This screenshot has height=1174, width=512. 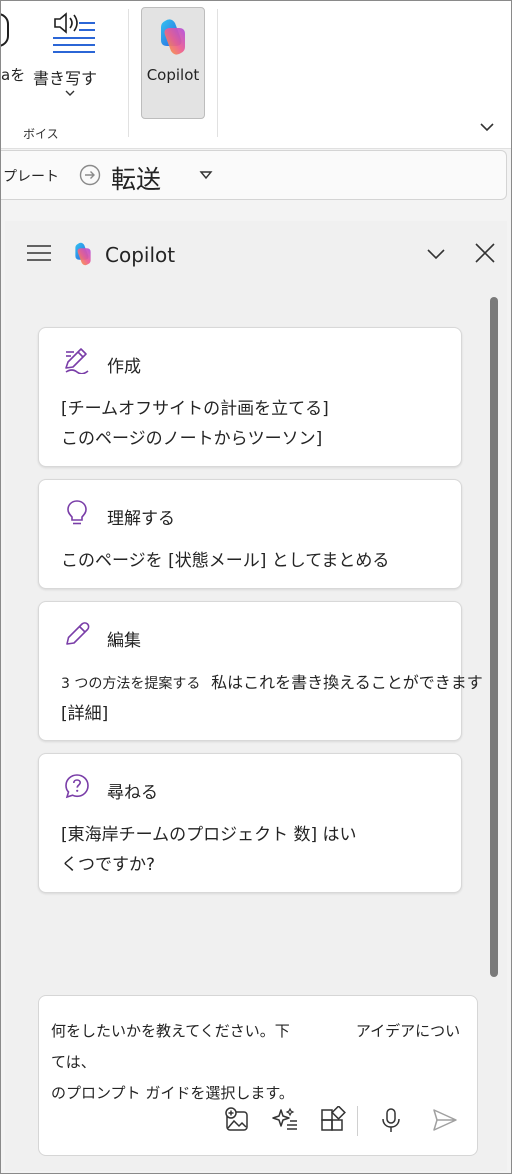 I want to click on card-line-rest: 私はこれを書き換えることができます, so click(x=347, y=682).